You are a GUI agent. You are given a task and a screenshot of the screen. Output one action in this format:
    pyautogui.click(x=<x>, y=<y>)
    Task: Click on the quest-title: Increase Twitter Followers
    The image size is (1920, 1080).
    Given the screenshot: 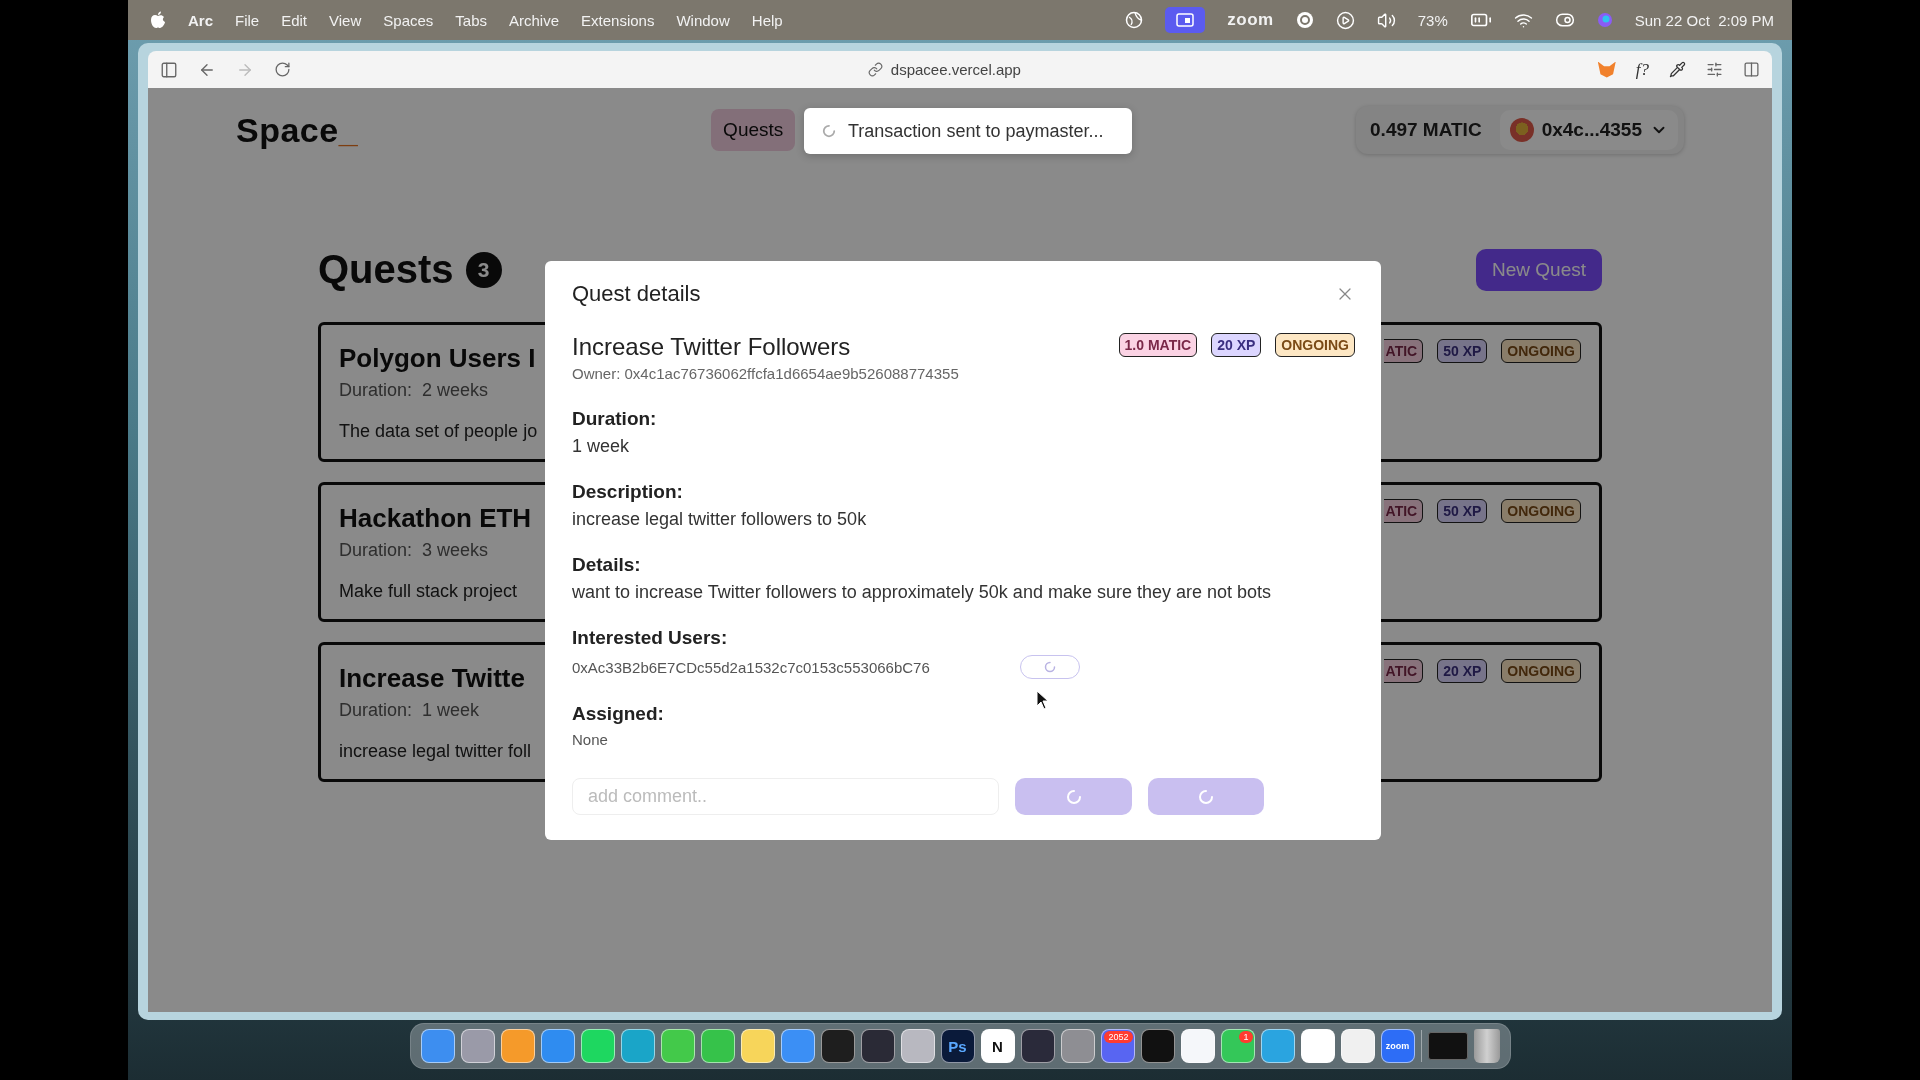 What is the action you would take?
    pyautogui.click(x=712, y=347)
    